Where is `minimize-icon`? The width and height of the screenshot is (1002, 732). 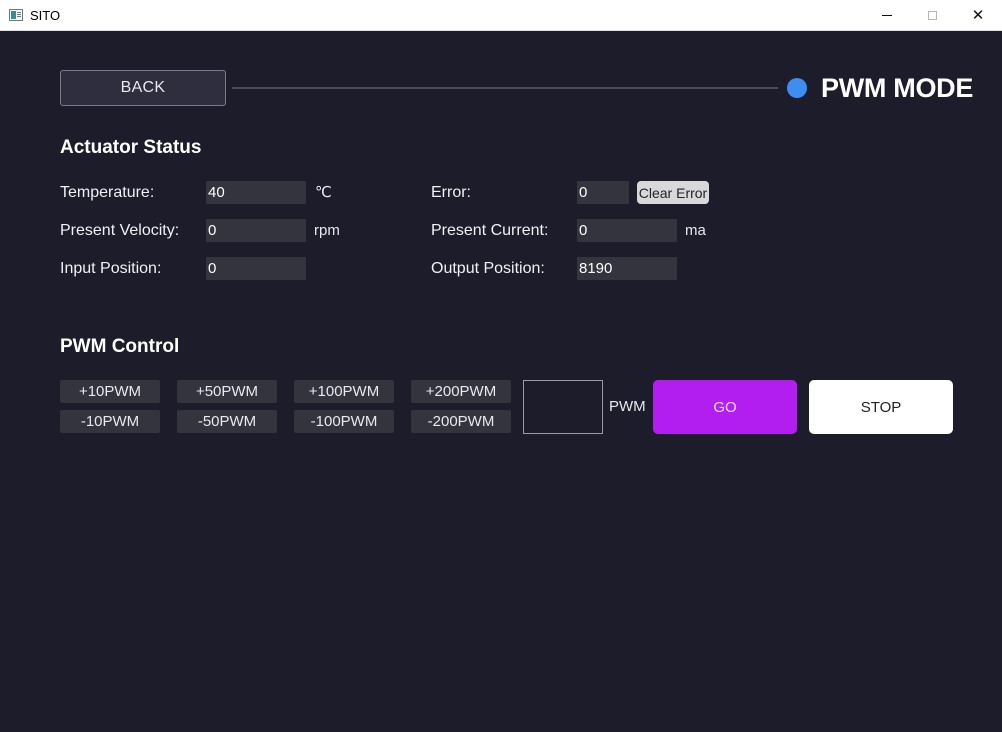
minimize-icon is located at coordinates (887, 15).